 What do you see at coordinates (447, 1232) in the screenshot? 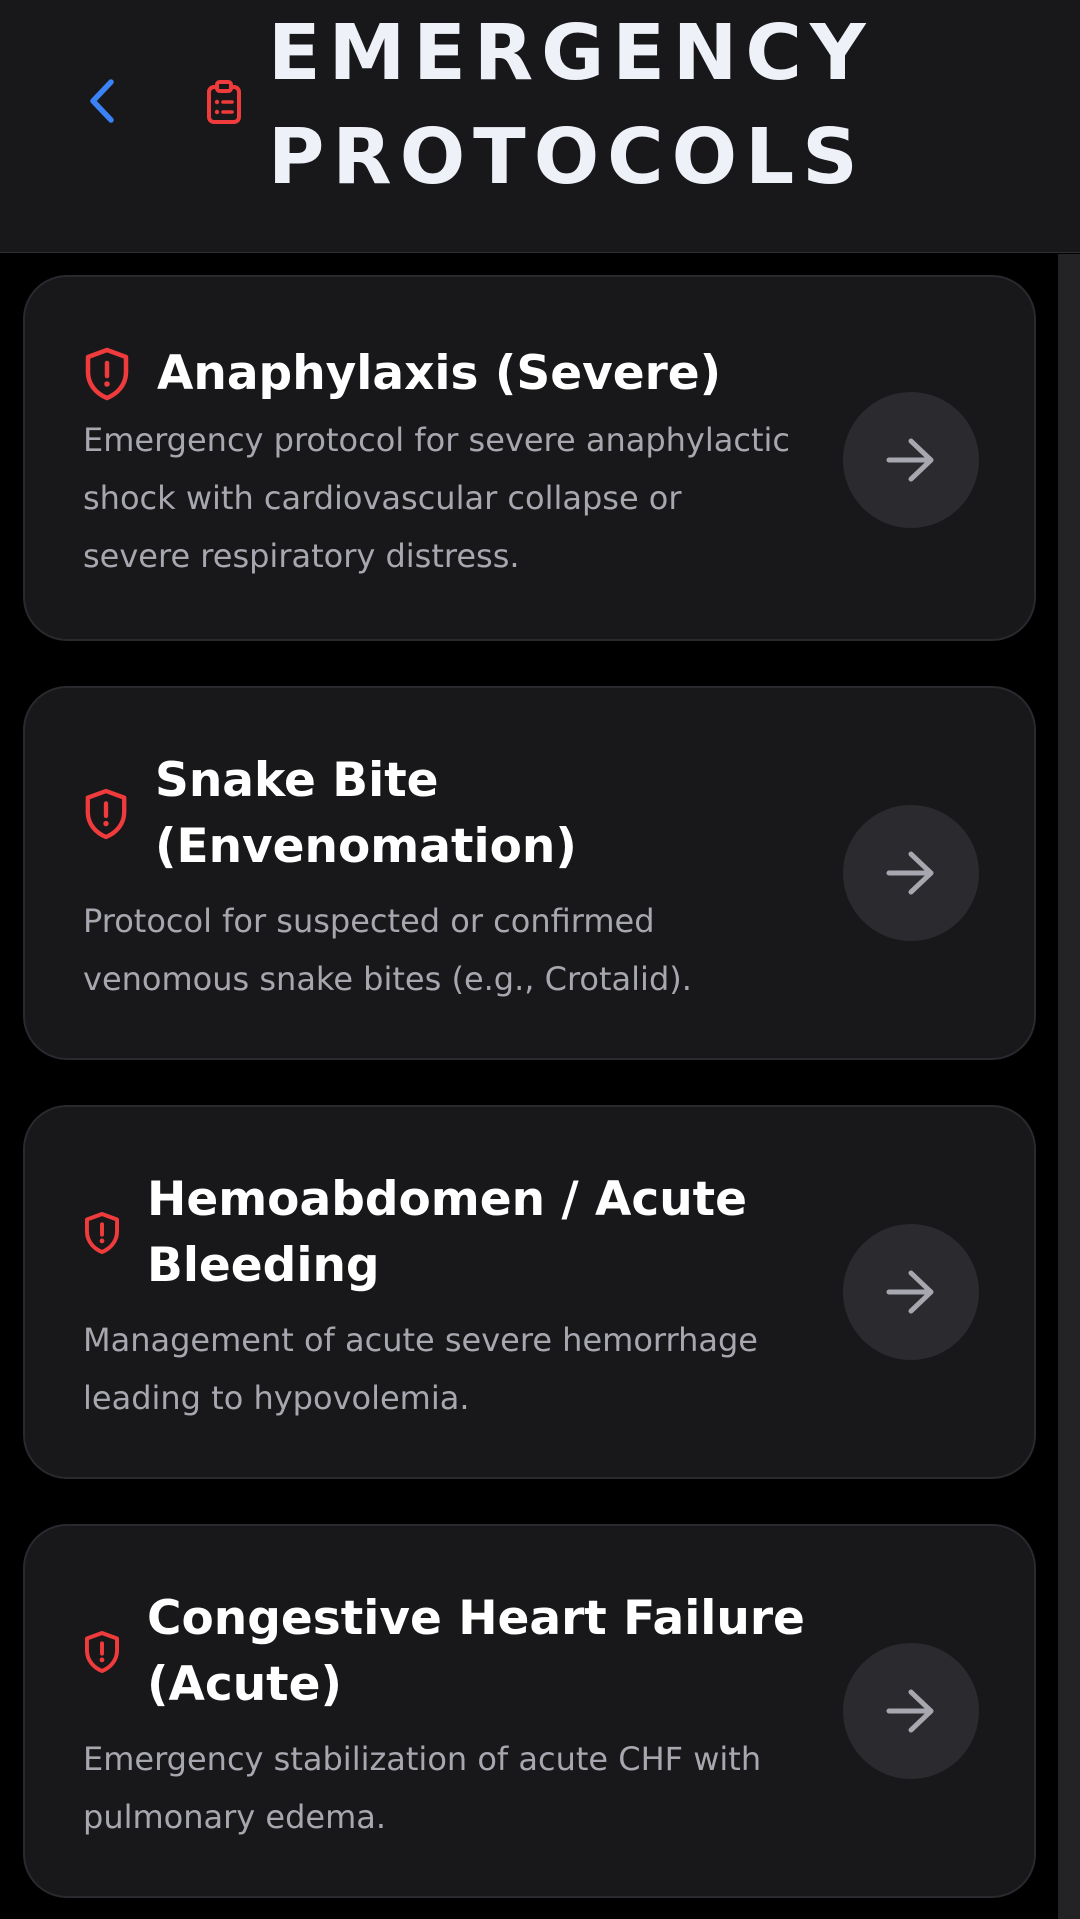
I see `protocol-title: Hemoabdomen / Acute Bleeding` at bounding box center [447, 1232].